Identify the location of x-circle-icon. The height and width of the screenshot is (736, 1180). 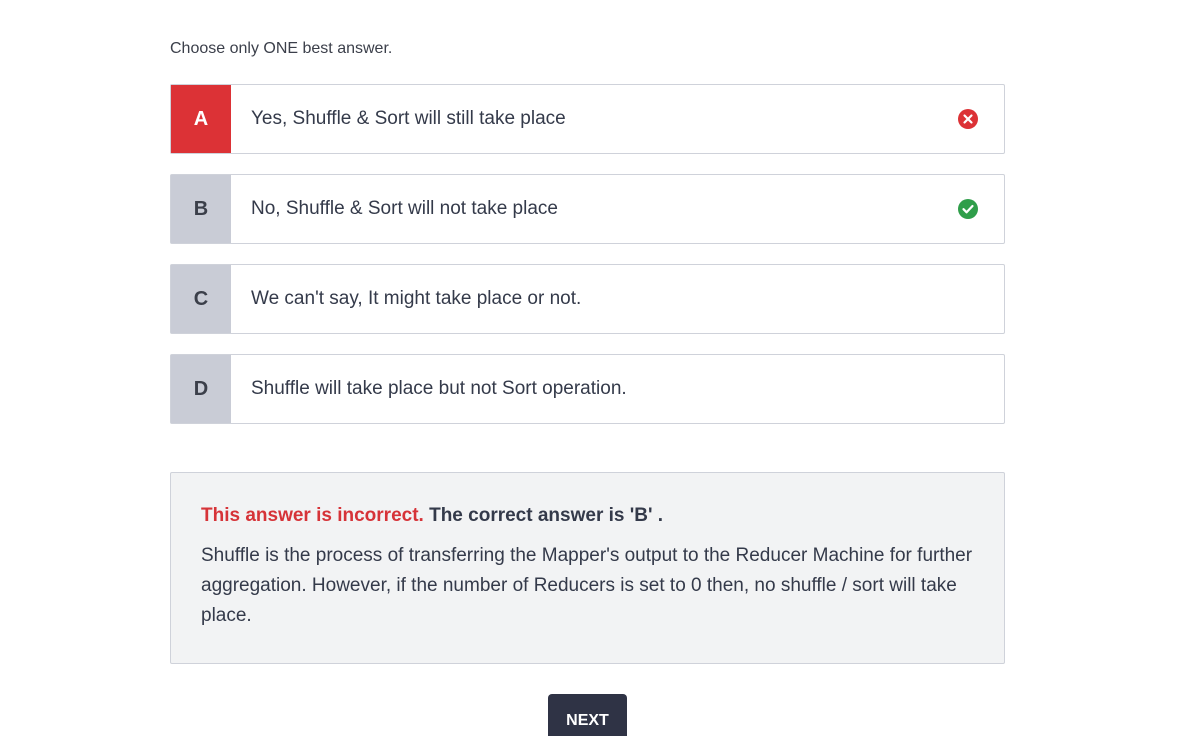
(968, 119).